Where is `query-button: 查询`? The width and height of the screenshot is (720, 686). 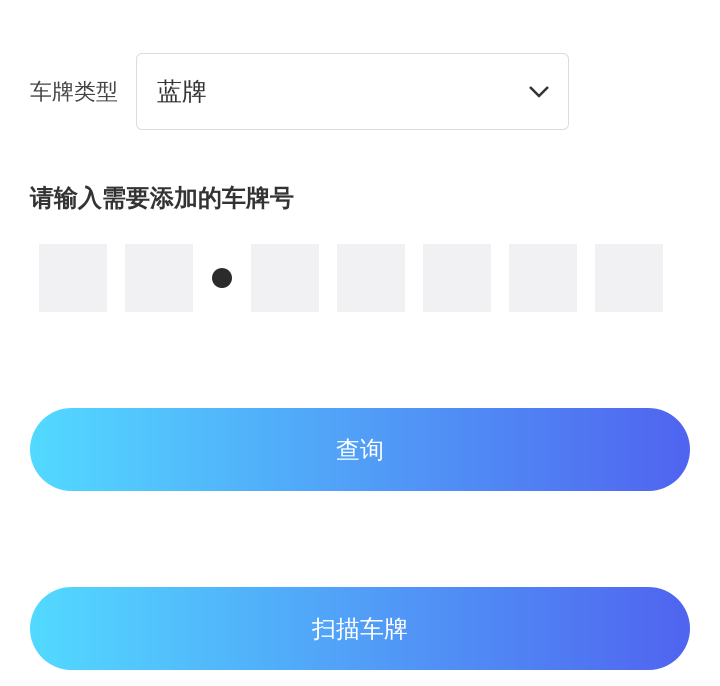
query-button: 查询 is located at coordinates (360, 449).